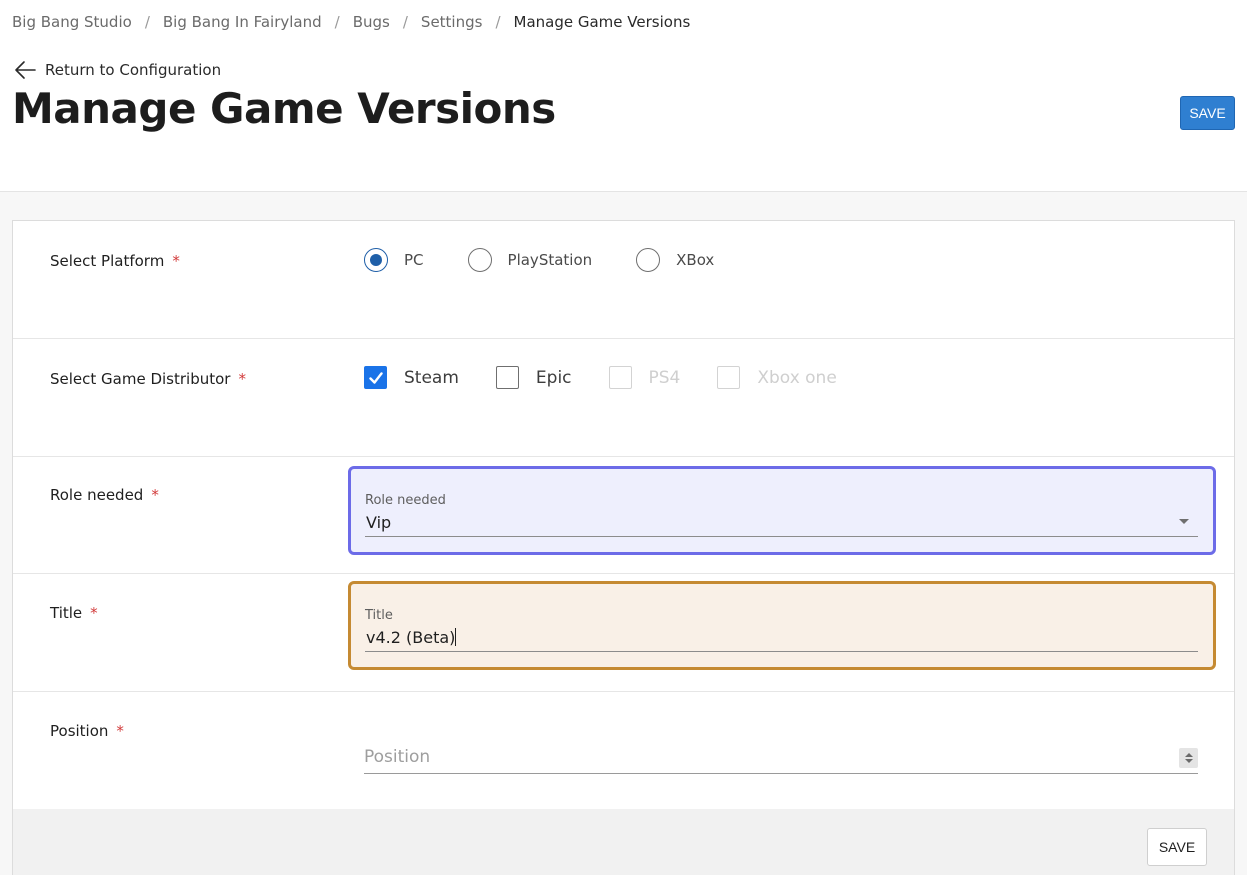 The height and width of the screenshot is (875, 1247). I want to click on role-field-underline, so click(781, 536).